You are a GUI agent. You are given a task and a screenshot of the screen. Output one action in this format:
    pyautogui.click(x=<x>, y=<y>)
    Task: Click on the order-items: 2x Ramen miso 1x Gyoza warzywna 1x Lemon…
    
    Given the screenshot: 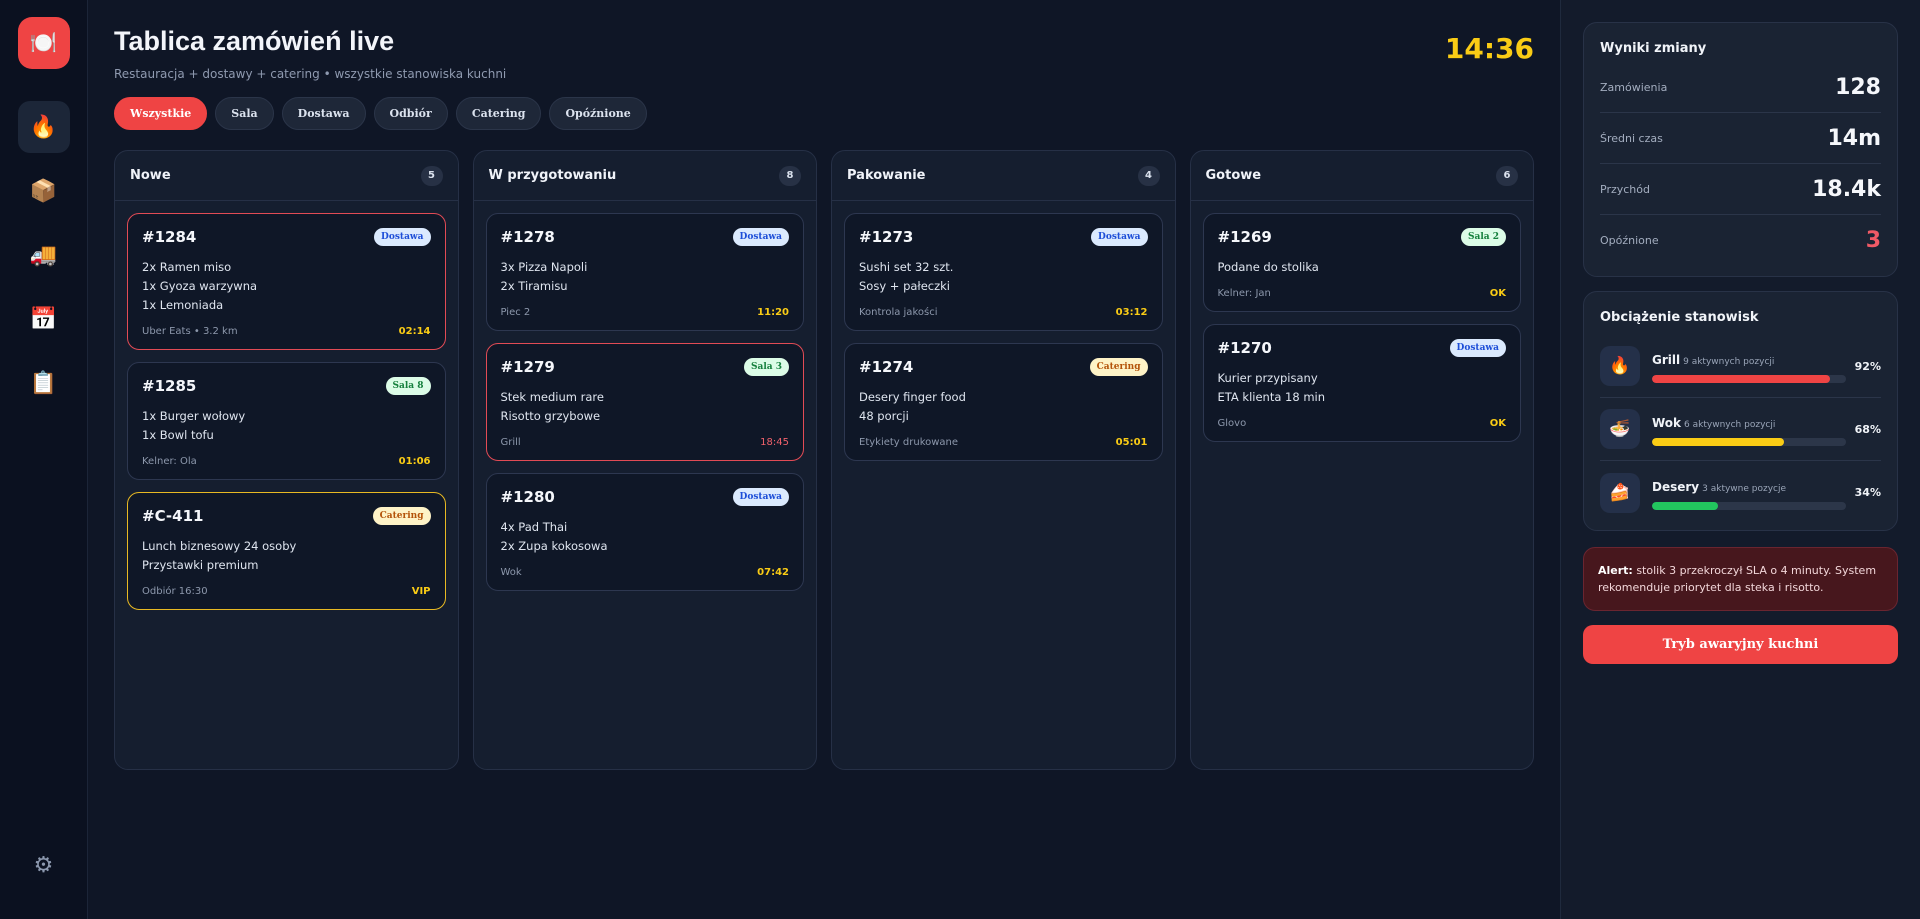 What is the action you would take?
    pyautogui.click(x=286, y=286)
    